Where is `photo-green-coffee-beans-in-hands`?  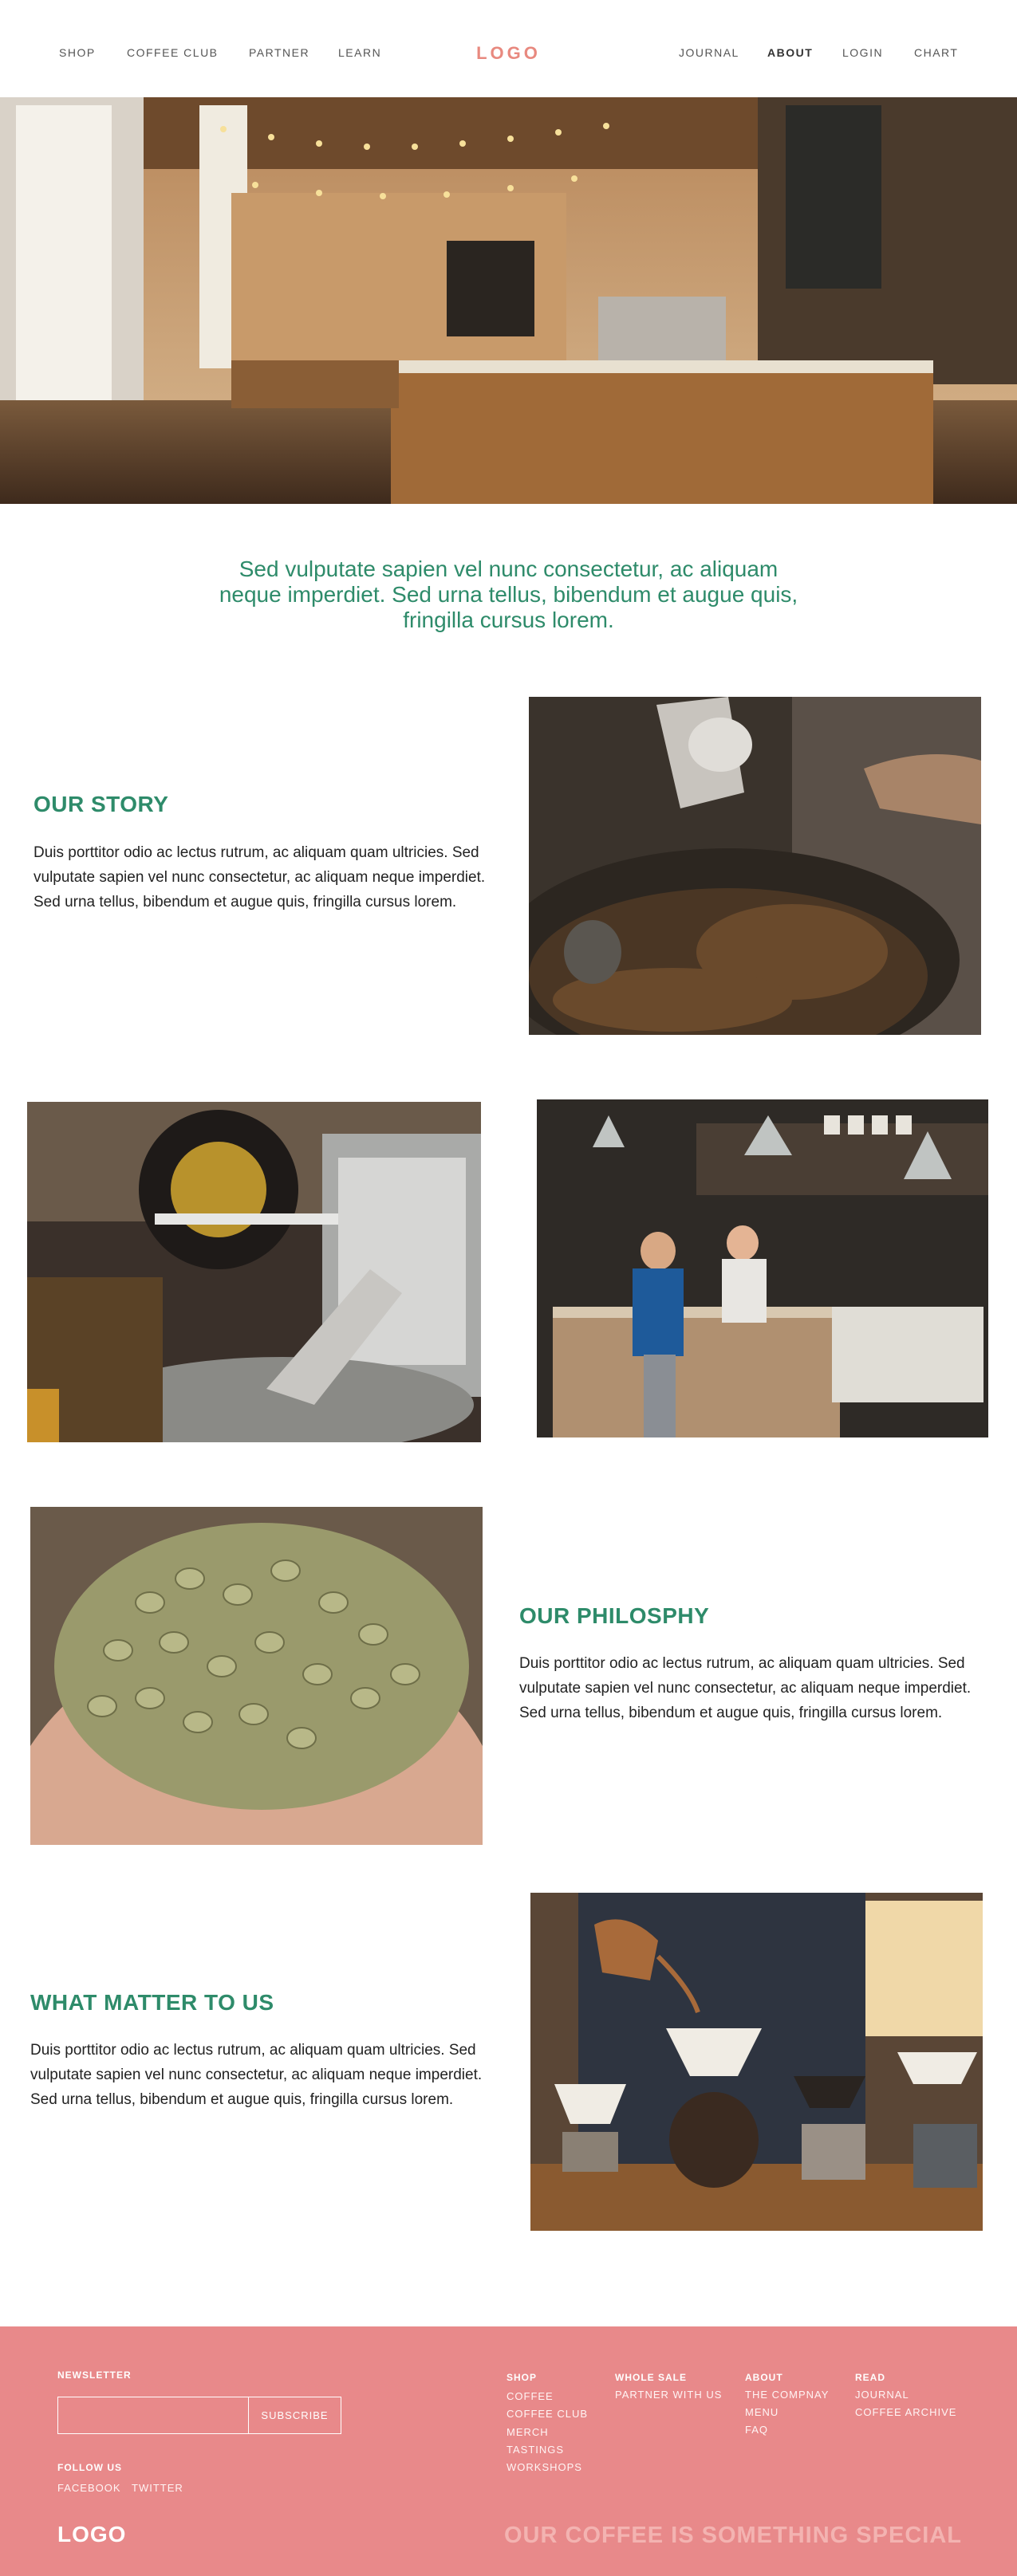
photo-green-coffee-beans-in-hands is located at coordinates (256, 1676).